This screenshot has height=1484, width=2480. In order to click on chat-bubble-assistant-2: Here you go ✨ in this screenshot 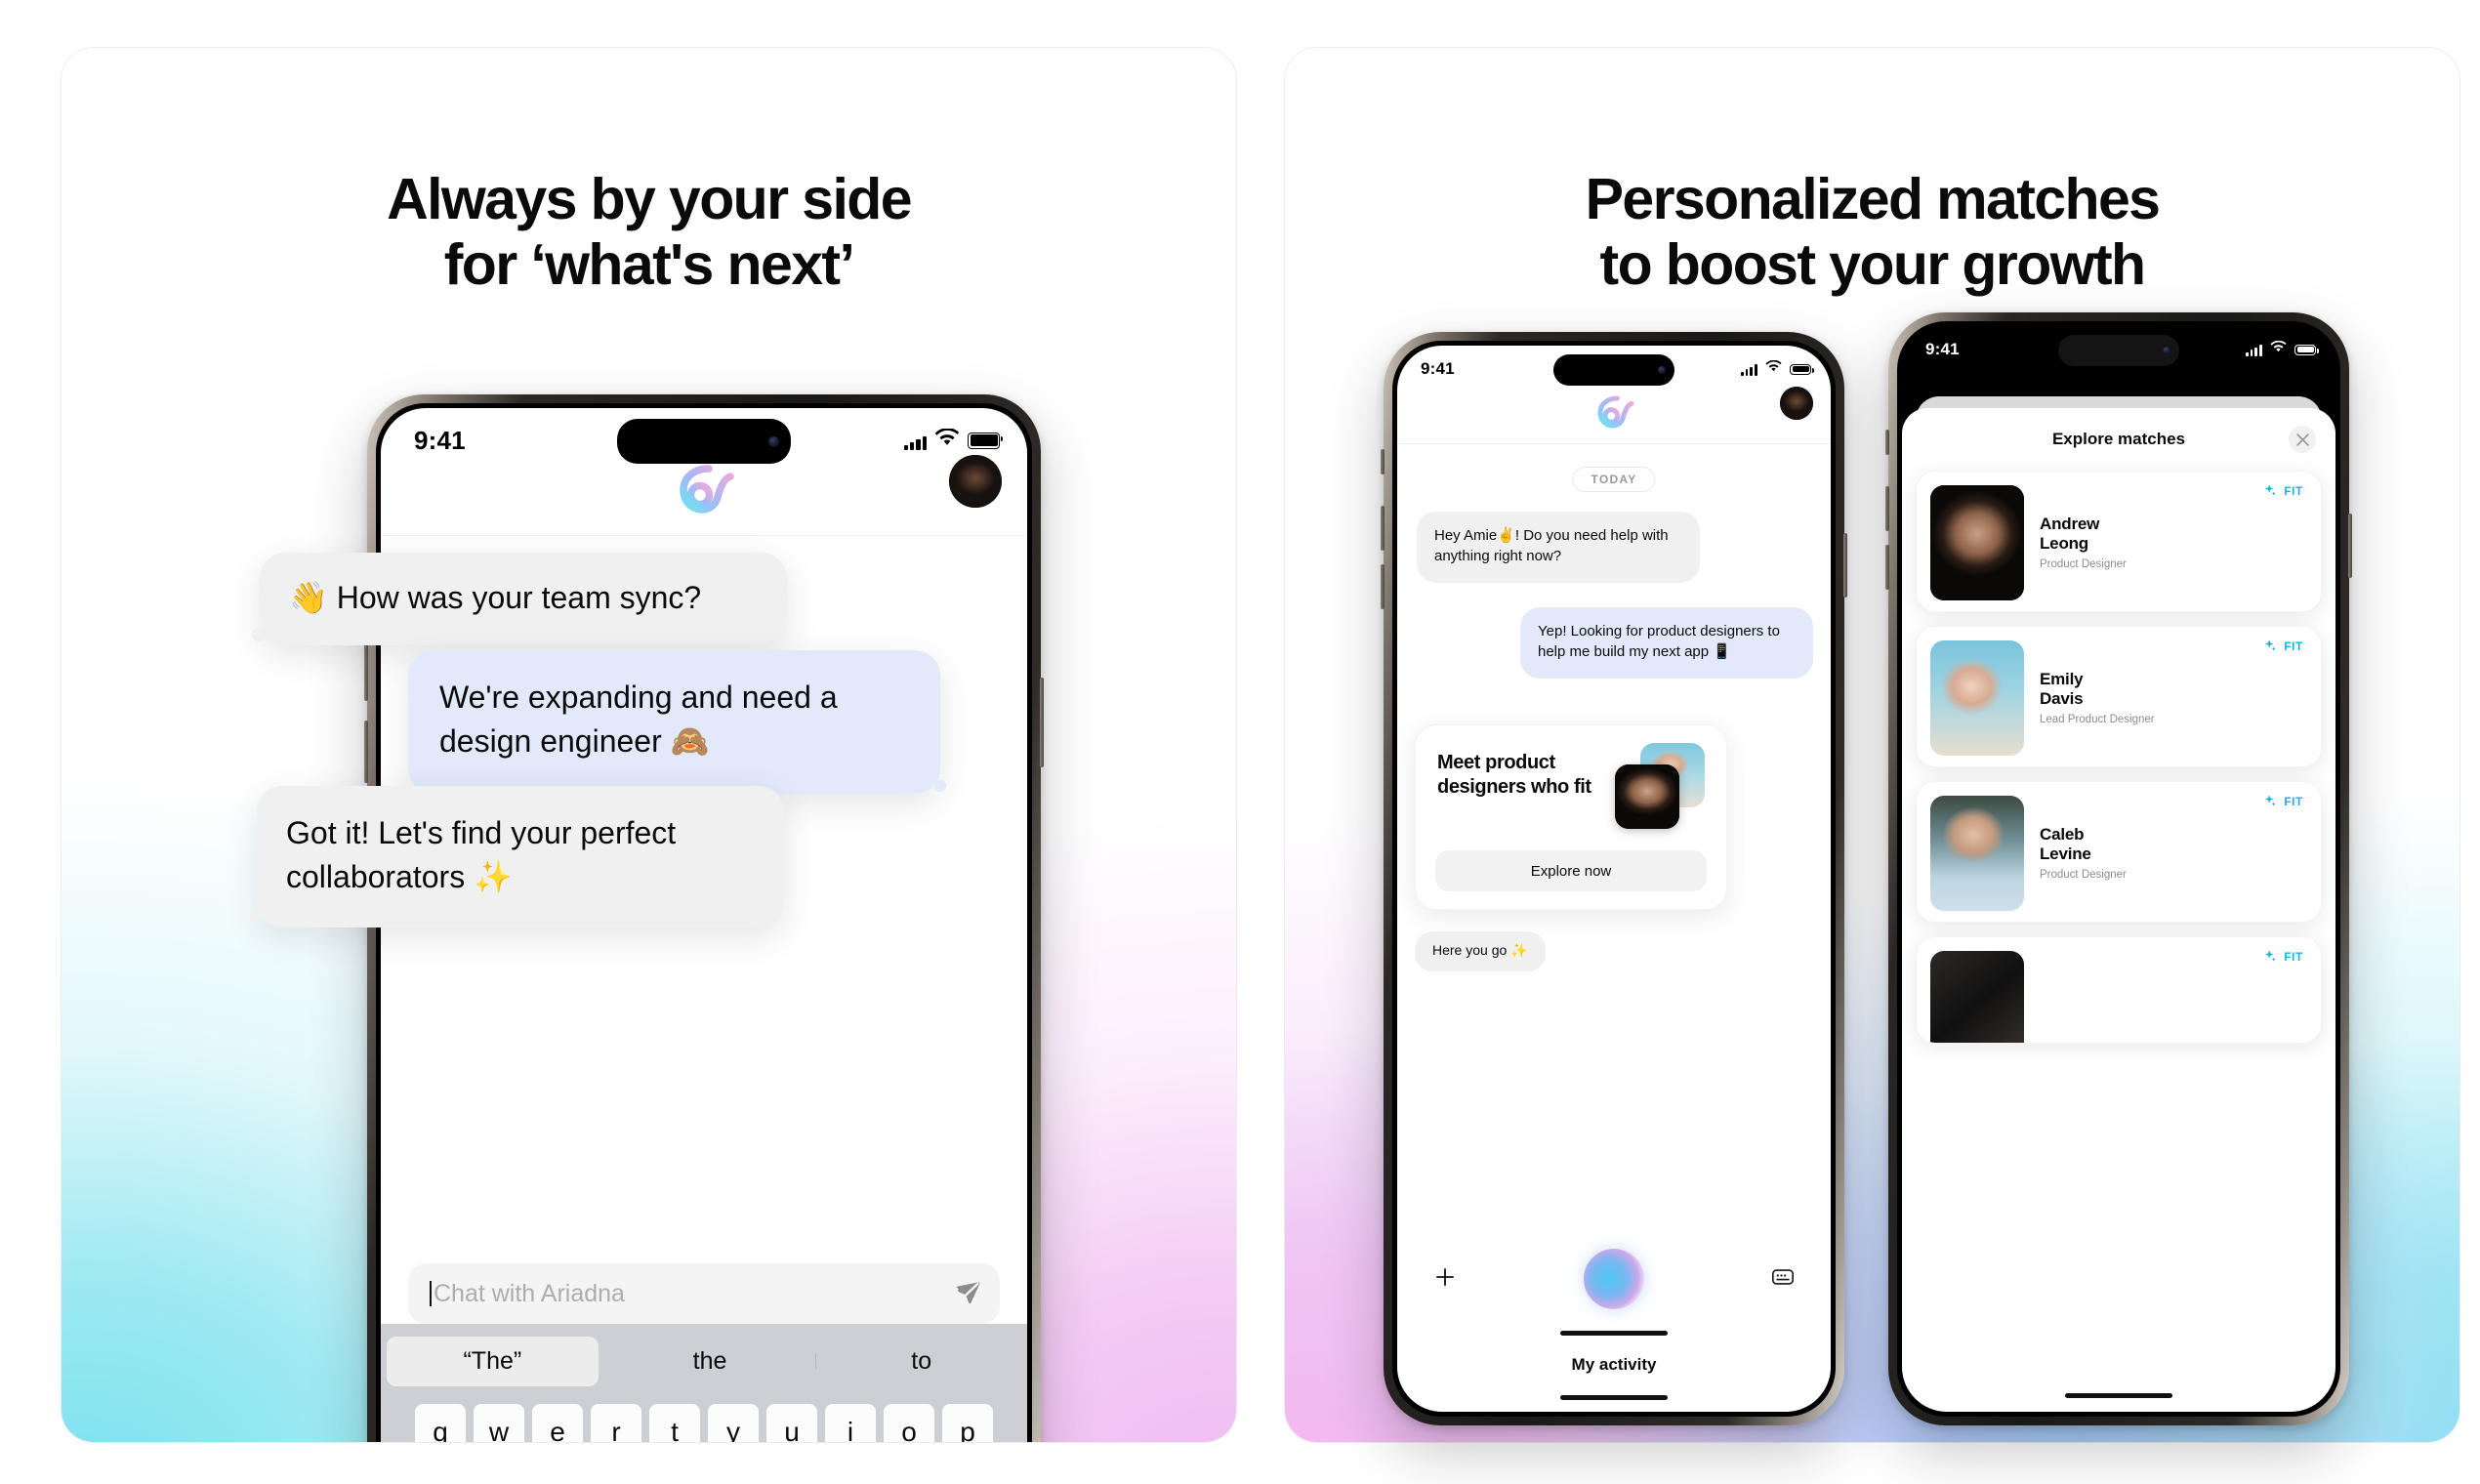, I will do `click(1481, 951)`.